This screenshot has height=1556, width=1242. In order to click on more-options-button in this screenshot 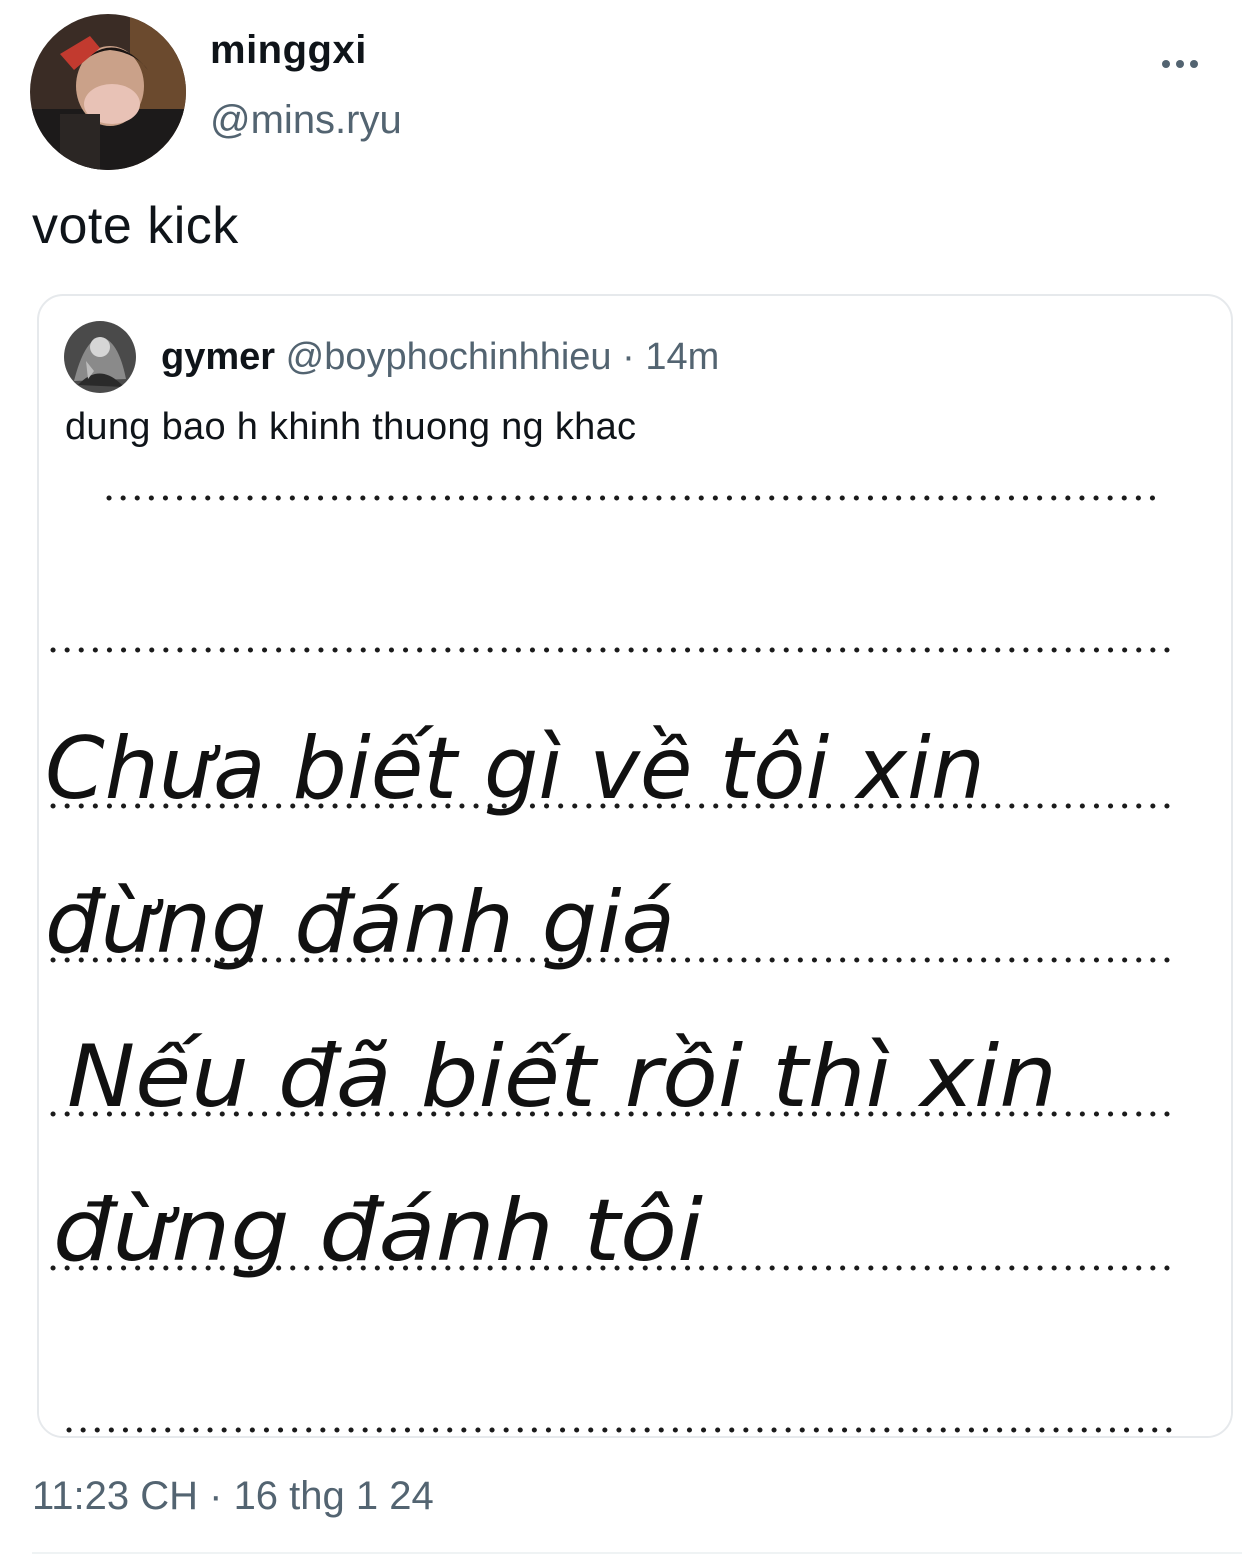, I will do `click(1180, 64)`.